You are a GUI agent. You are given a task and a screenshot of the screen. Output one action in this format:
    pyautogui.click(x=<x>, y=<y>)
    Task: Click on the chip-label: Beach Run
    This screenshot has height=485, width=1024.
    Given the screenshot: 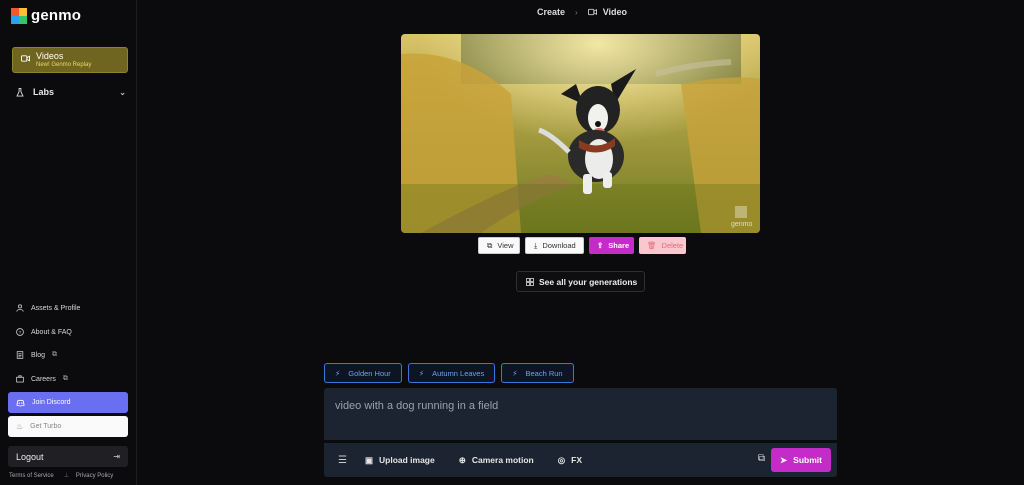 What is the action you would take?
    pyautogui.click(x=544, y=373)
    